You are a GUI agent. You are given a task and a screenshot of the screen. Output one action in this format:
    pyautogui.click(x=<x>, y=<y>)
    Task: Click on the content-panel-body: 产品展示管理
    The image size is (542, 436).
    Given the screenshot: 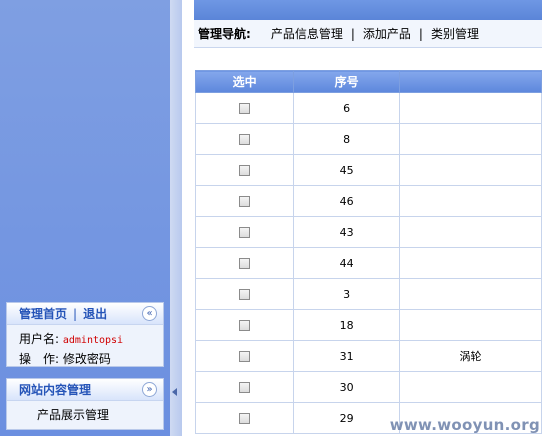 What is the action you would take?
    pyautogui.click(x=85, y=415)
    